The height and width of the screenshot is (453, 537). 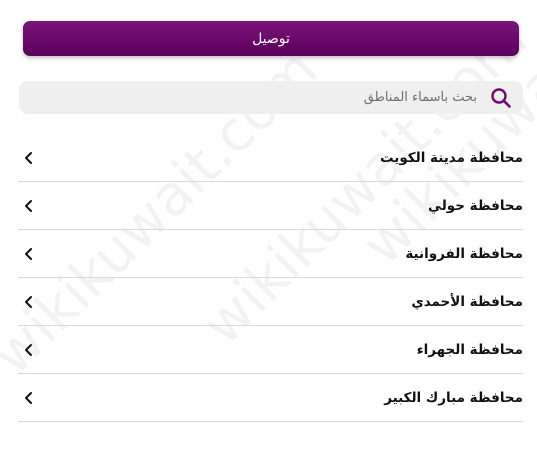 I want to click on list-item-label: محافظة الأحمدي, so click(x=467, y=301).